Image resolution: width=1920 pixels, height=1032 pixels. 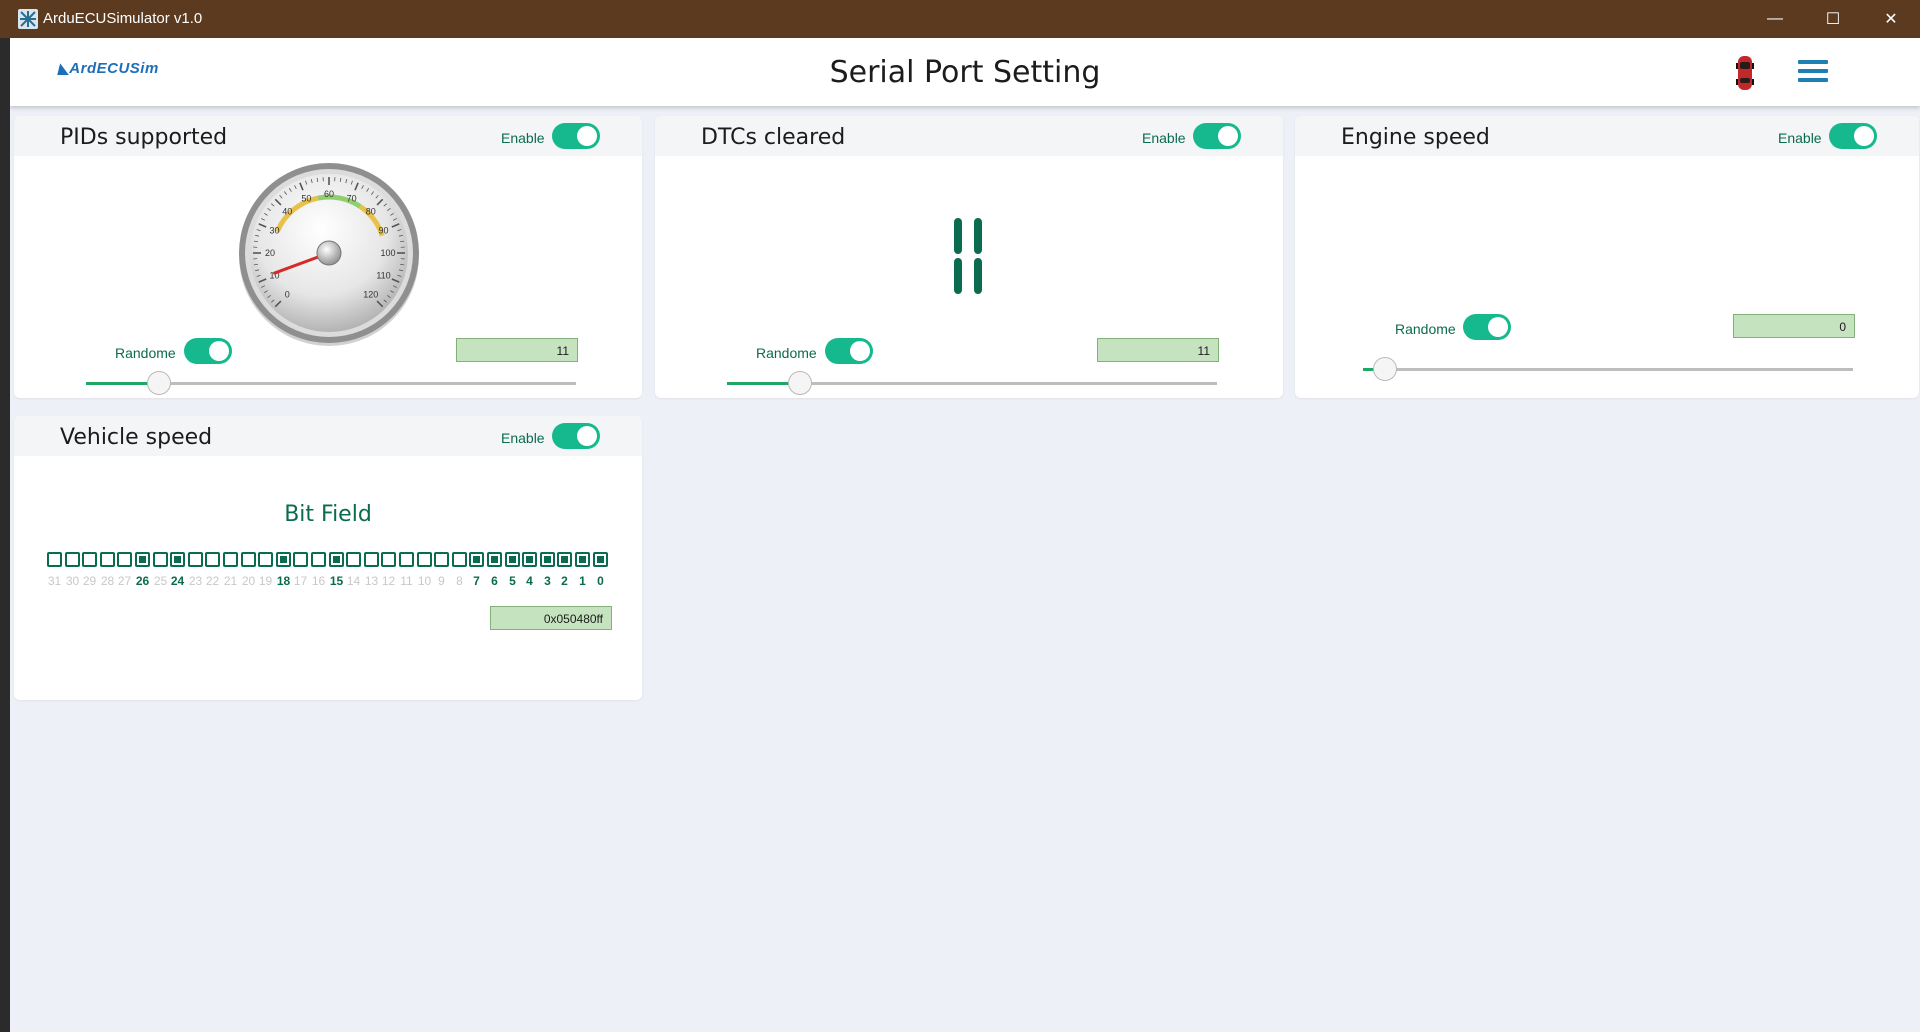 I want to click on card-title: Vehicle speed, so click(x=136, y=437).